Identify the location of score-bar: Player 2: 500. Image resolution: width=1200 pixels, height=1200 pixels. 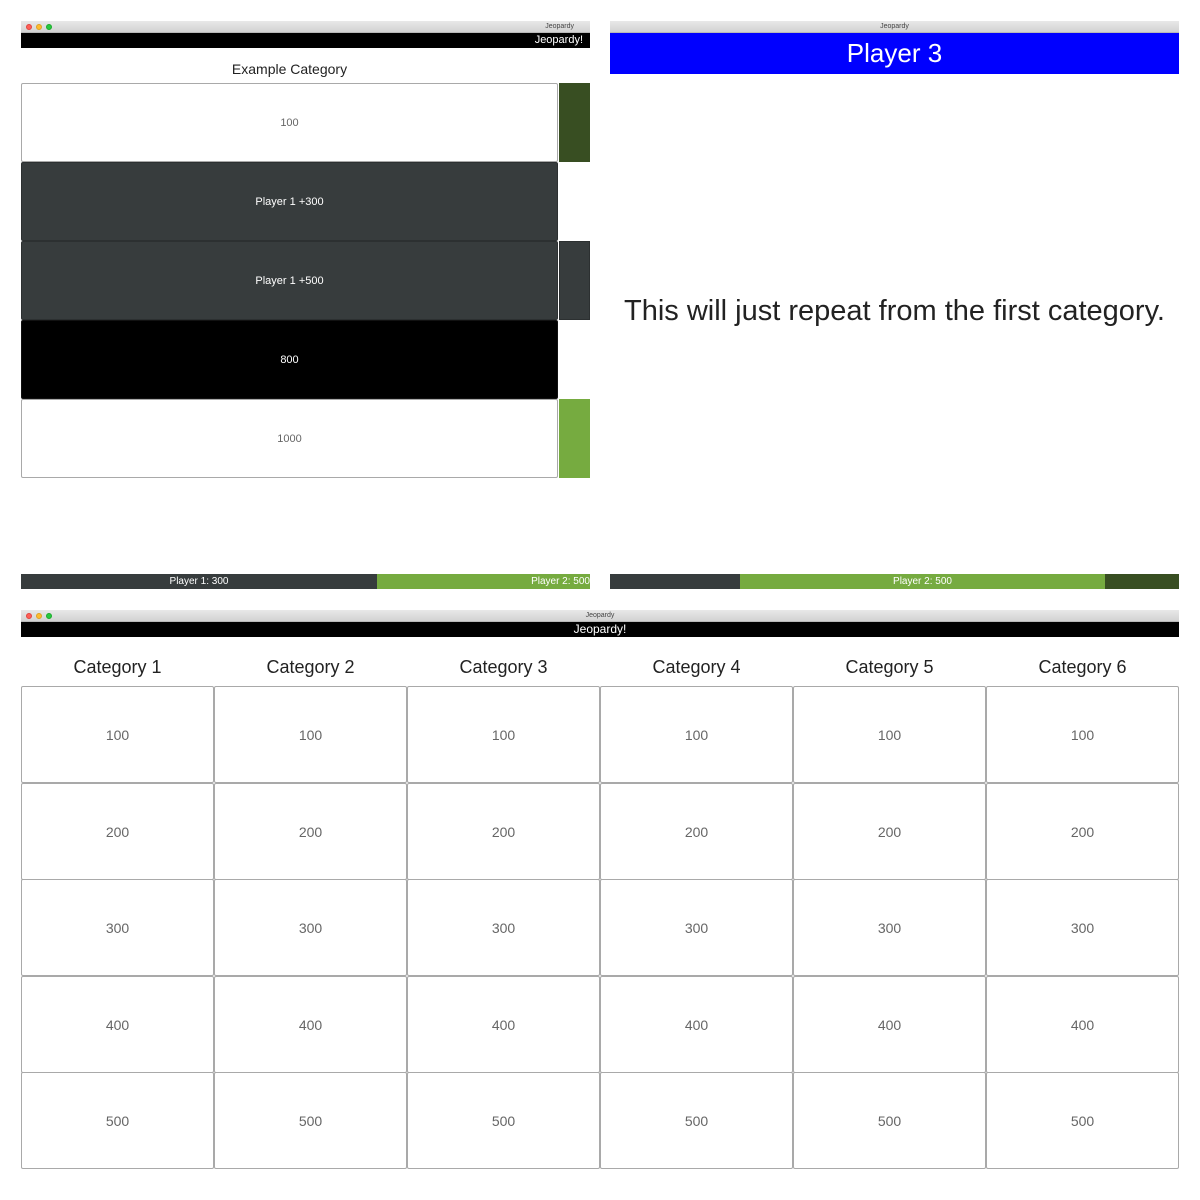
(894, 581).